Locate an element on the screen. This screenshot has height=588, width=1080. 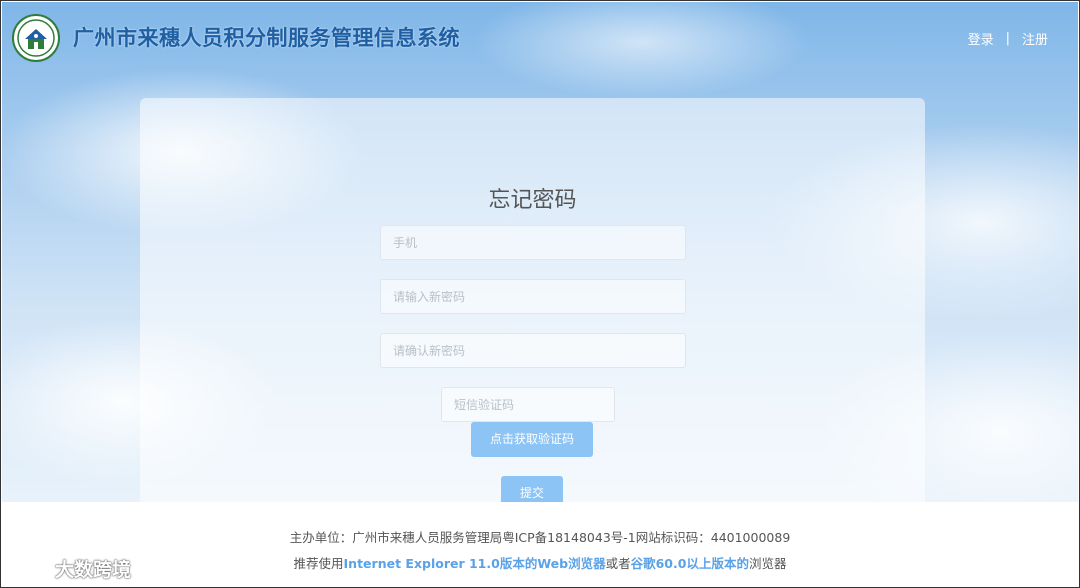
watermark-text: 大数跨境 is located at coordinates (93, 570).